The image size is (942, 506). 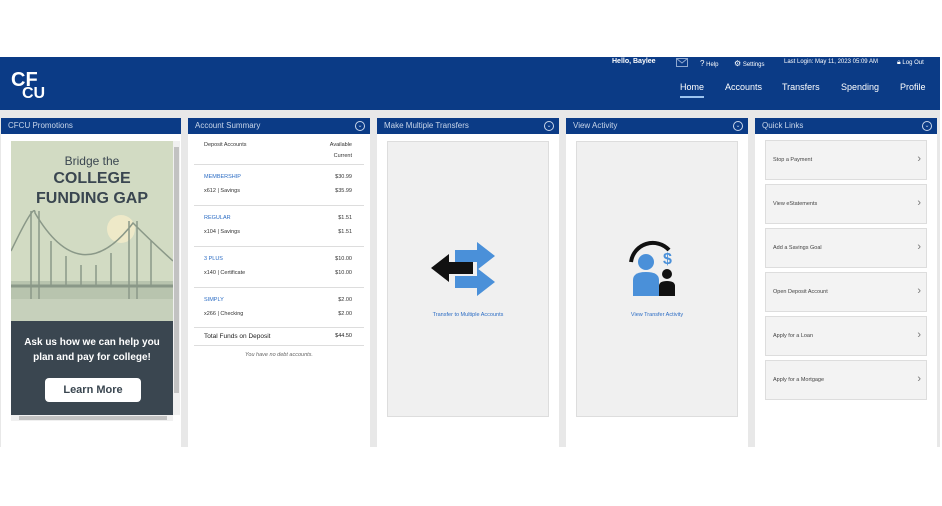 I want to click on view-activity-panel: View Activity ⌄ $ View Transfer Activity, so click(x=657, y=299).